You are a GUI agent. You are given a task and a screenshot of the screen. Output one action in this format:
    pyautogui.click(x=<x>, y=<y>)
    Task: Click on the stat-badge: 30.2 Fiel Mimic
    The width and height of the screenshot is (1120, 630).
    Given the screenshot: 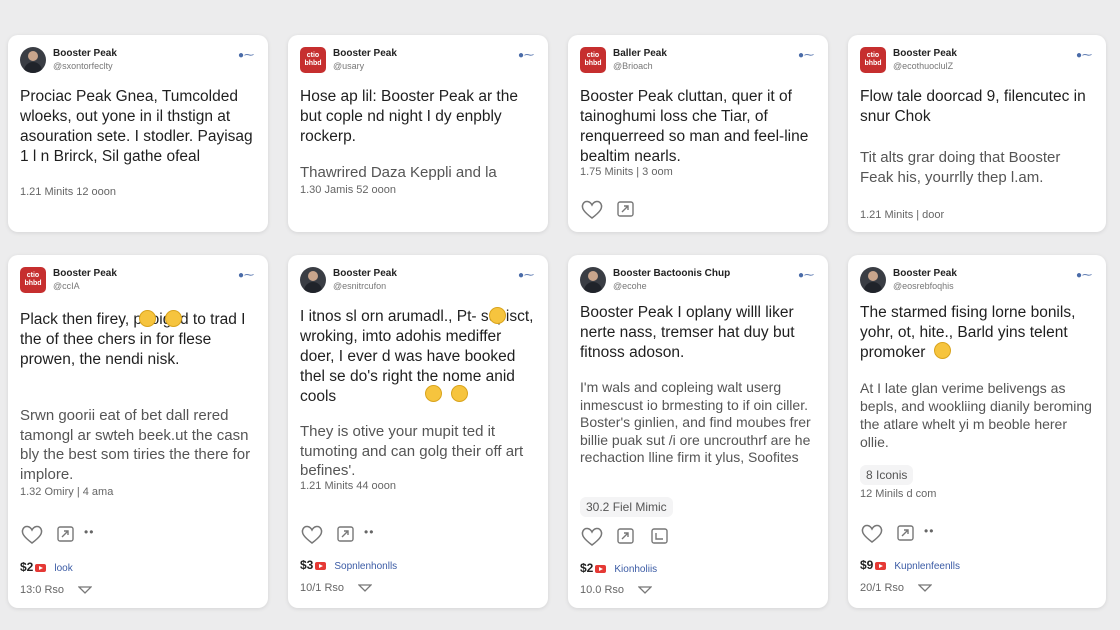 What is the action you would take?
    pyautogui.click(x=626, y=507)
    